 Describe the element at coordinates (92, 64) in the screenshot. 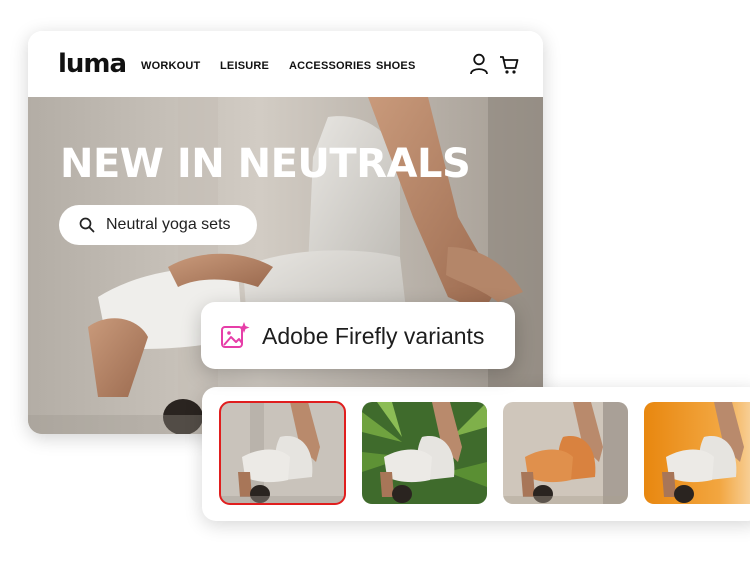

I see `luma-logo: luma` at that location.